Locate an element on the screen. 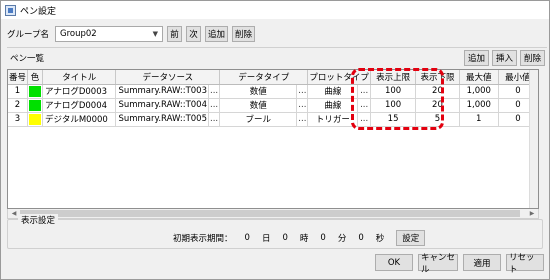  cancel-button: キャンセル is located at coordinates (438, 264).